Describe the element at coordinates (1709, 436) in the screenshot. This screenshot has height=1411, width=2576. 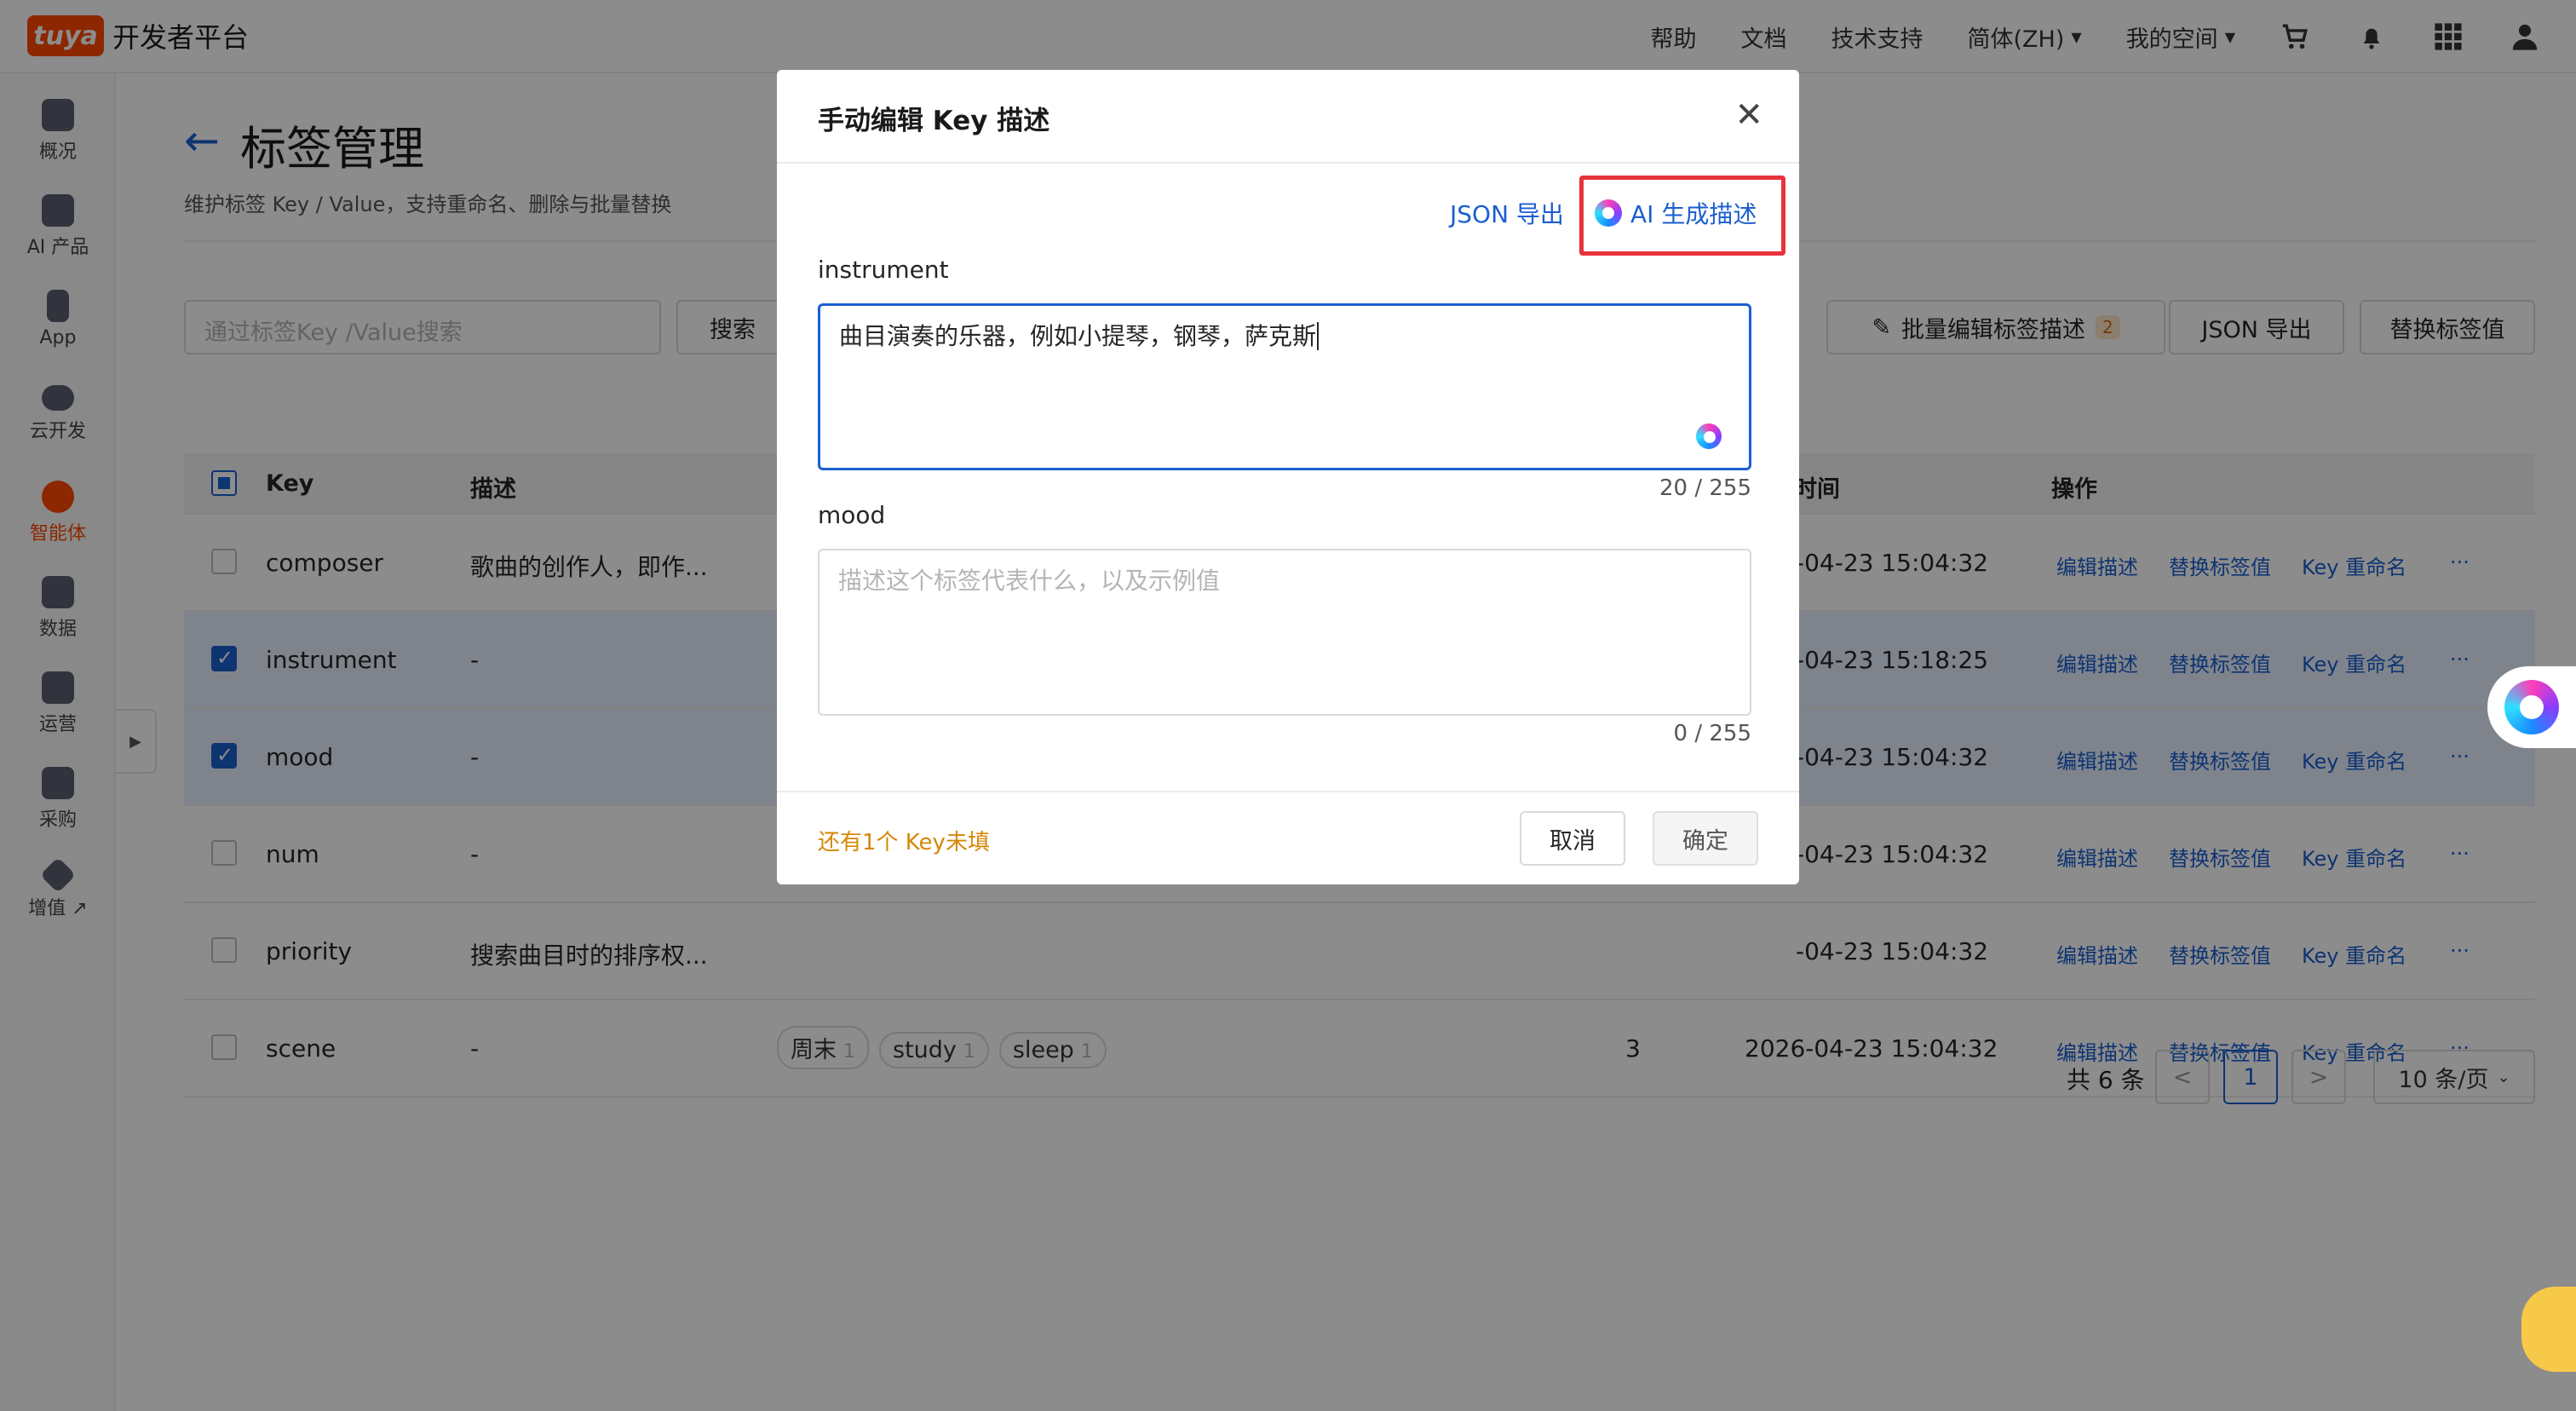
I see `ai-icon` at that location.